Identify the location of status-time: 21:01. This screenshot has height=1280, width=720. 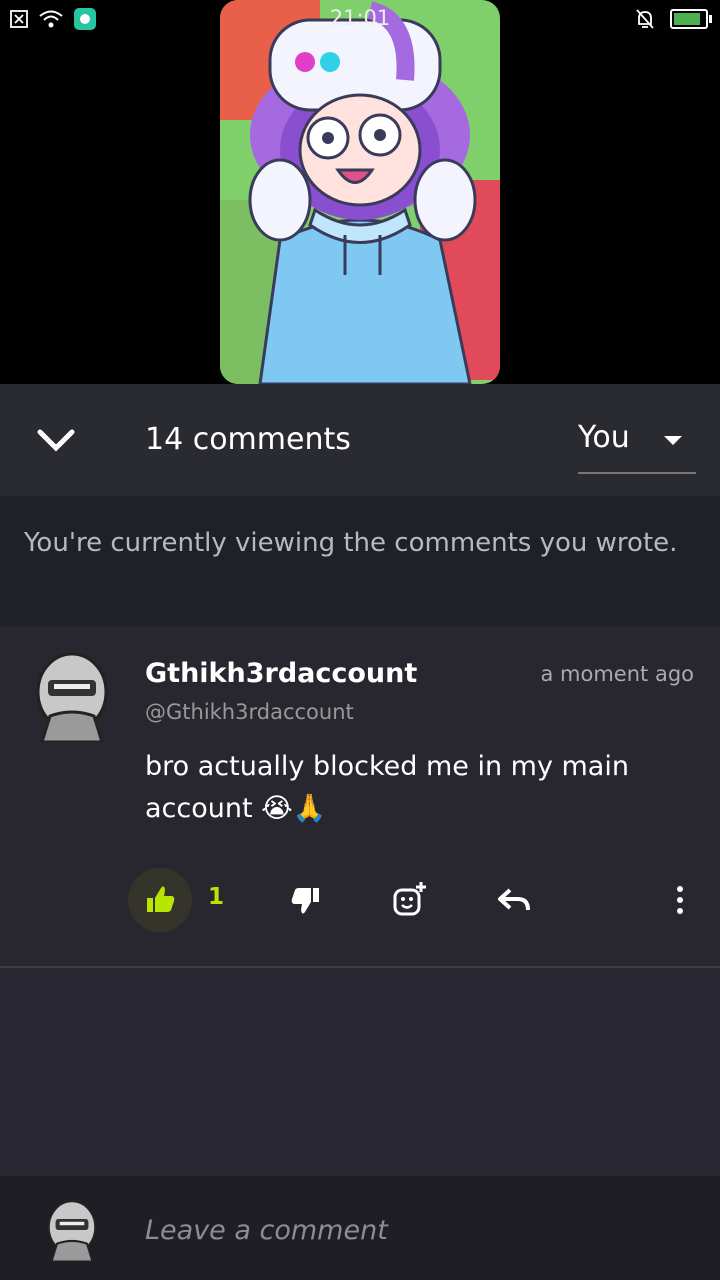
(360, 18).